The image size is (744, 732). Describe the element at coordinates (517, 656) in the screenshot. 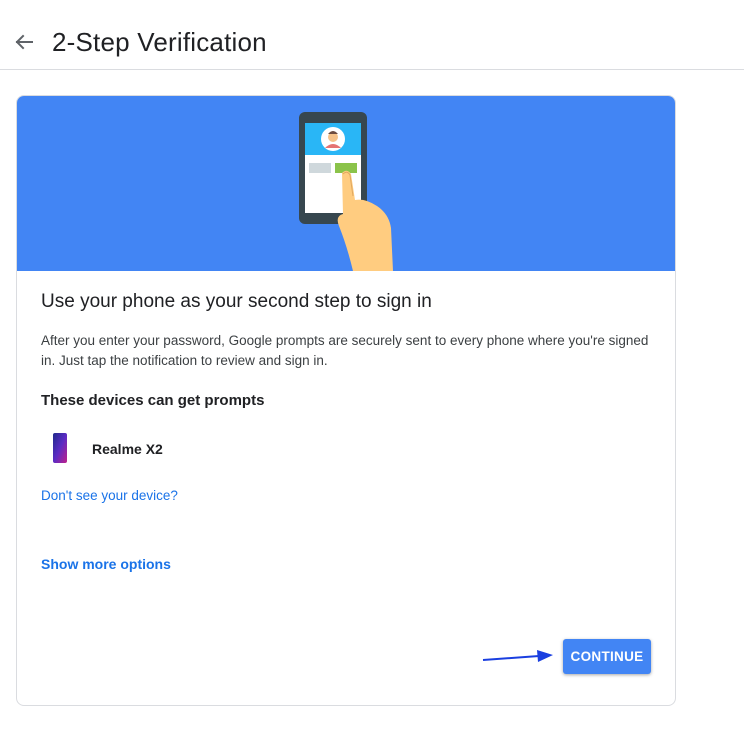

I see `annotation-arrow-icon` at that location.